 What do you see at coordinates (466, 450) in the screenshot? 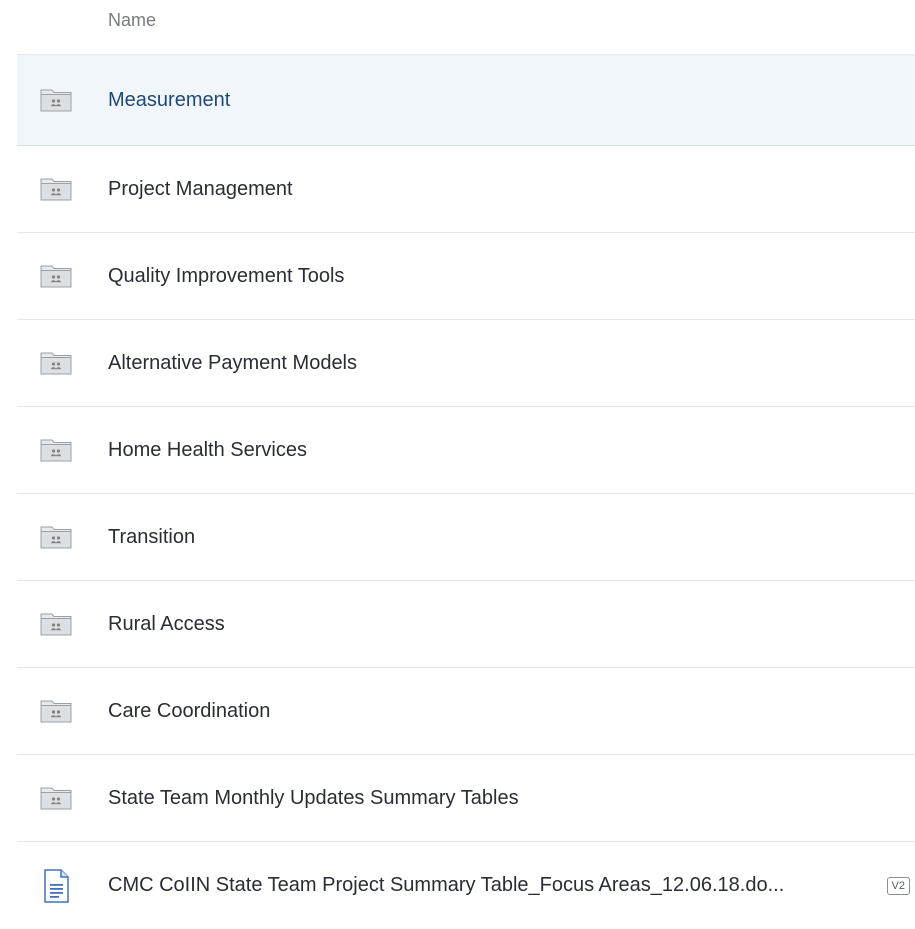
I see `list-item-home-health-services: Home Health Services` at bounding box center [466, 450].